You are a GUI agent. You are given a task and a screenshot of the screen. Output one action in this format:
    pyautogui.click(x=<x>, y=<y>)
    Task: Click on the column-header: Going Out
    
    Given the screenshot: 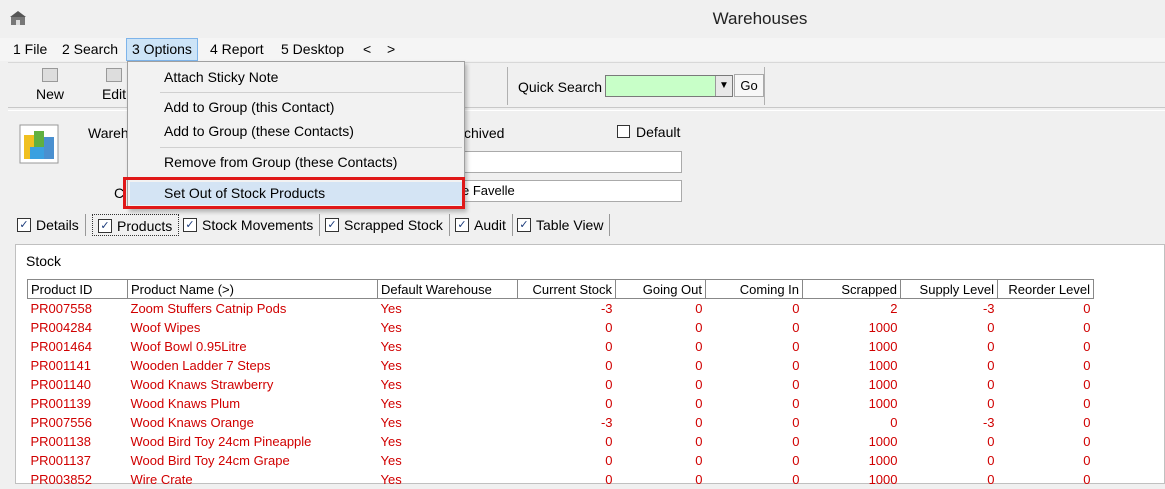 What is the action you would take?
    pyautogui.click(x=660, y=289)
    